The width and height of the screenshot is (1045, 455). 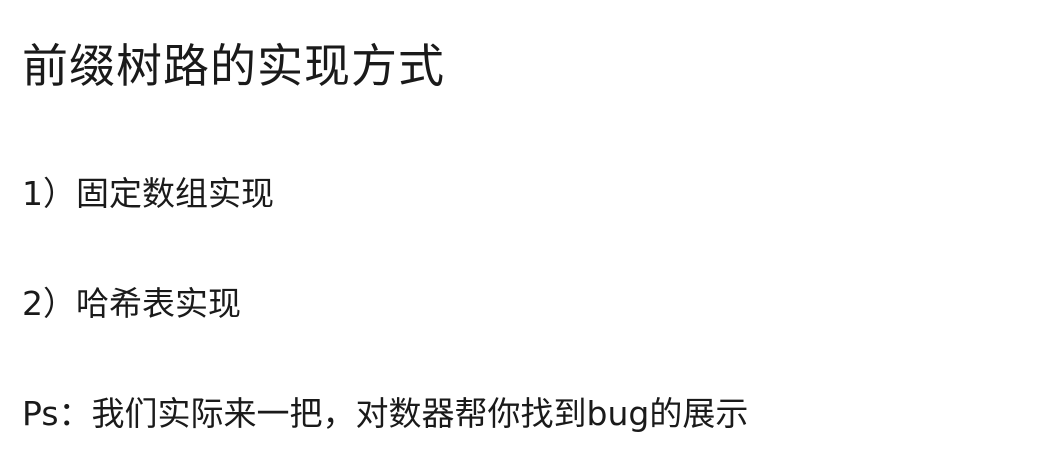 I want to click on list-item-hash-table: 2）哈希表实现, so click(x=131, y=303).